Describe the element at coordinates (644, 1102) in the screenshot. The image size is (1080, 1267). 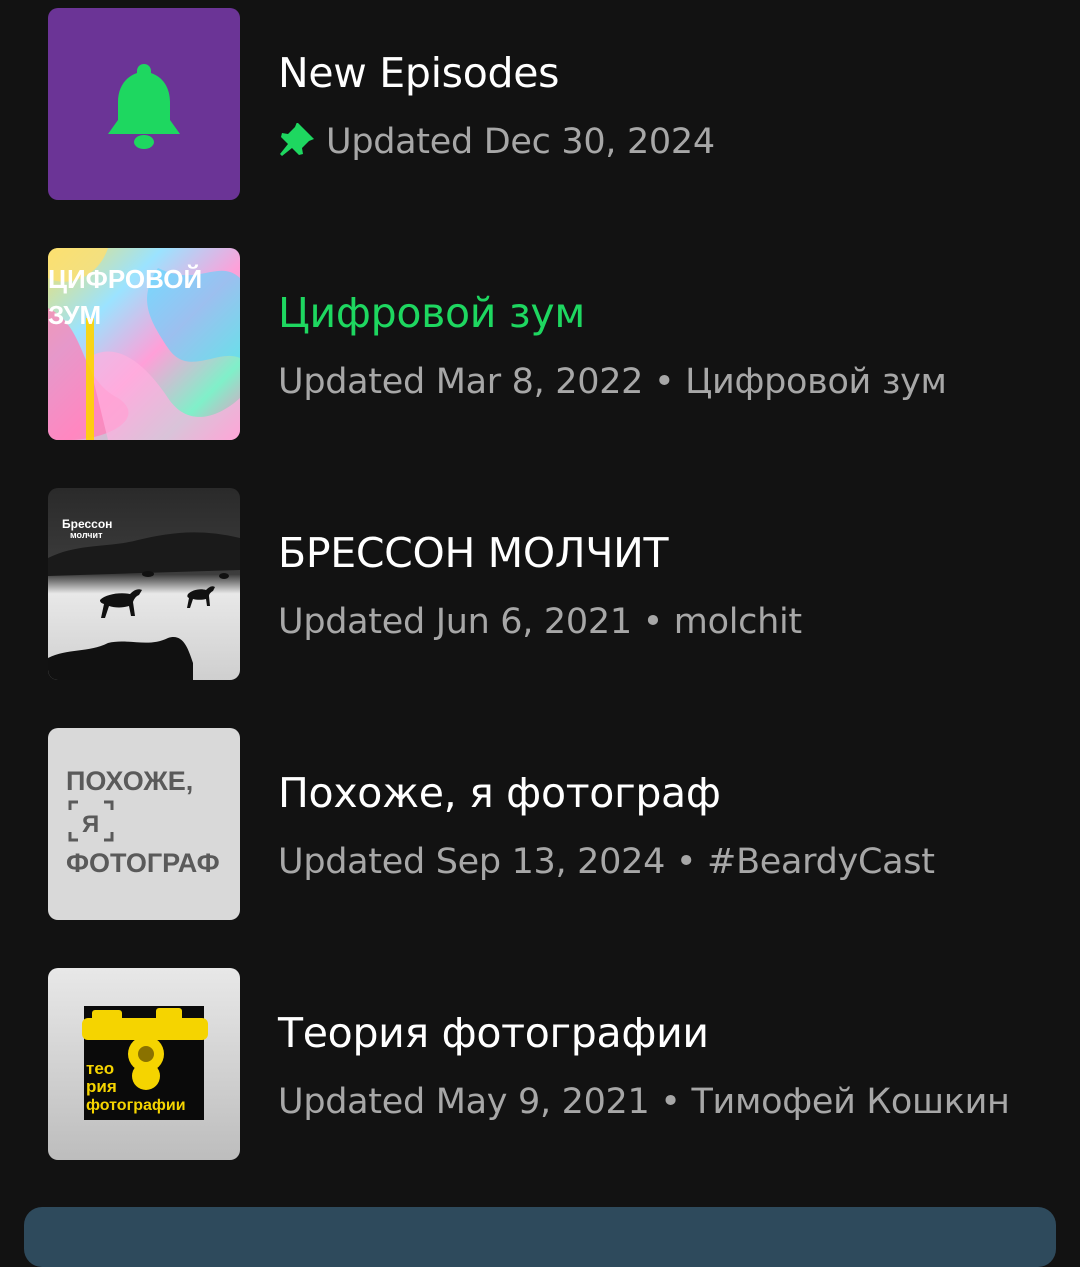
I see `item-subtitle: Updated May 9, 2021 • Тимофей Кошкин` at that location.